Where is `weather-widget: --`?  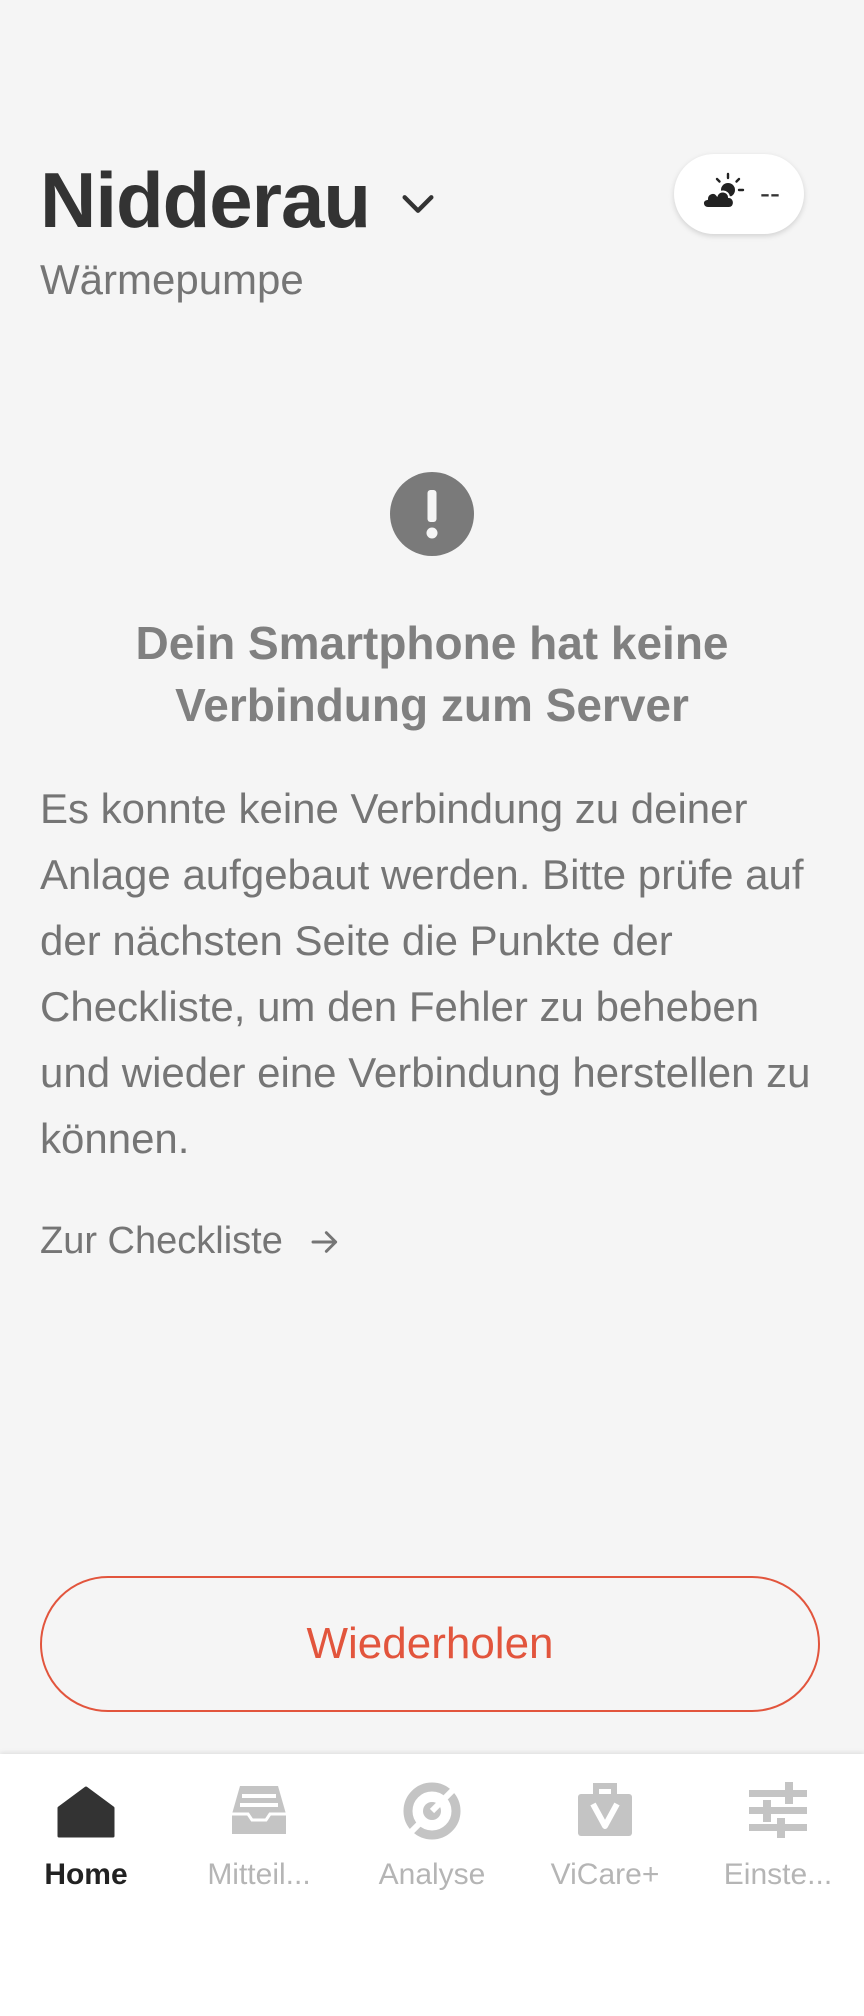
weather-widget: -- is located at coordinates (739, 194).